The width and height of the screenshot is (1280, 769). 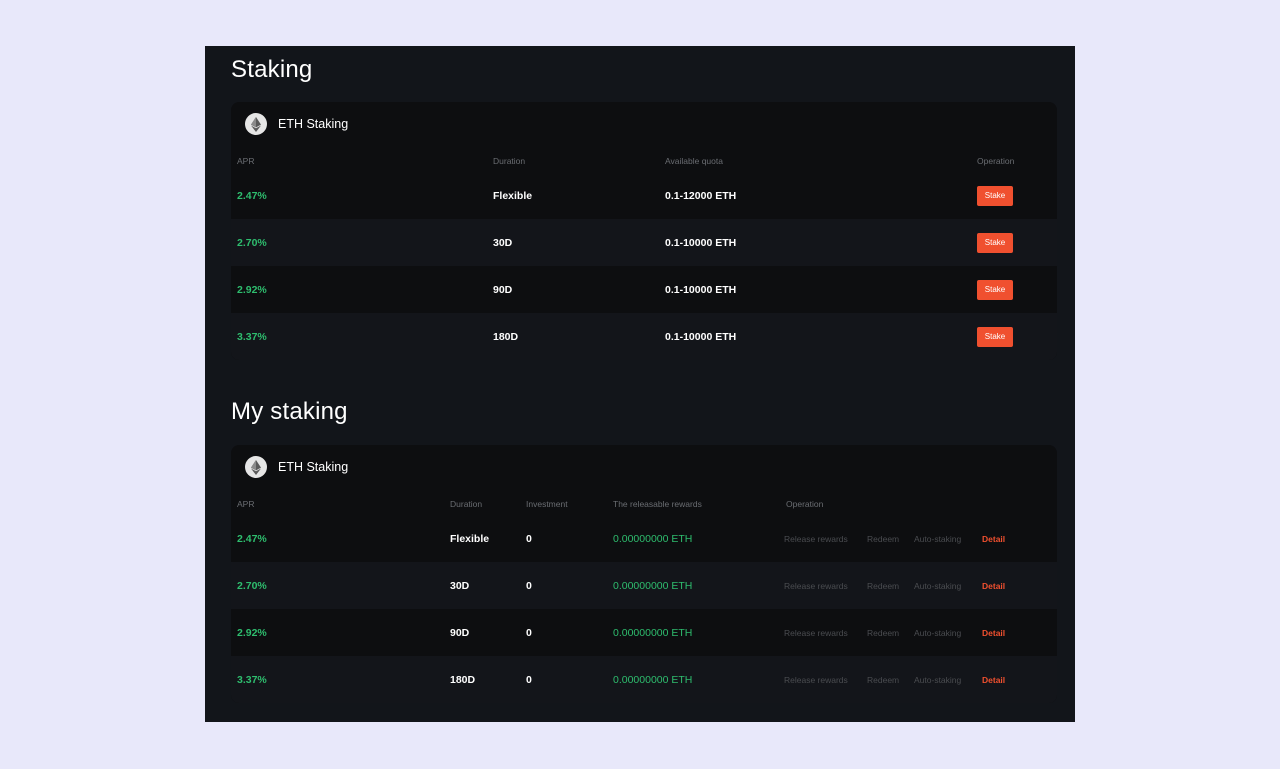 I want to click on table-row: 2.70% 30D 0.1-10000 ETH Stake, so click(x=644, y=242).